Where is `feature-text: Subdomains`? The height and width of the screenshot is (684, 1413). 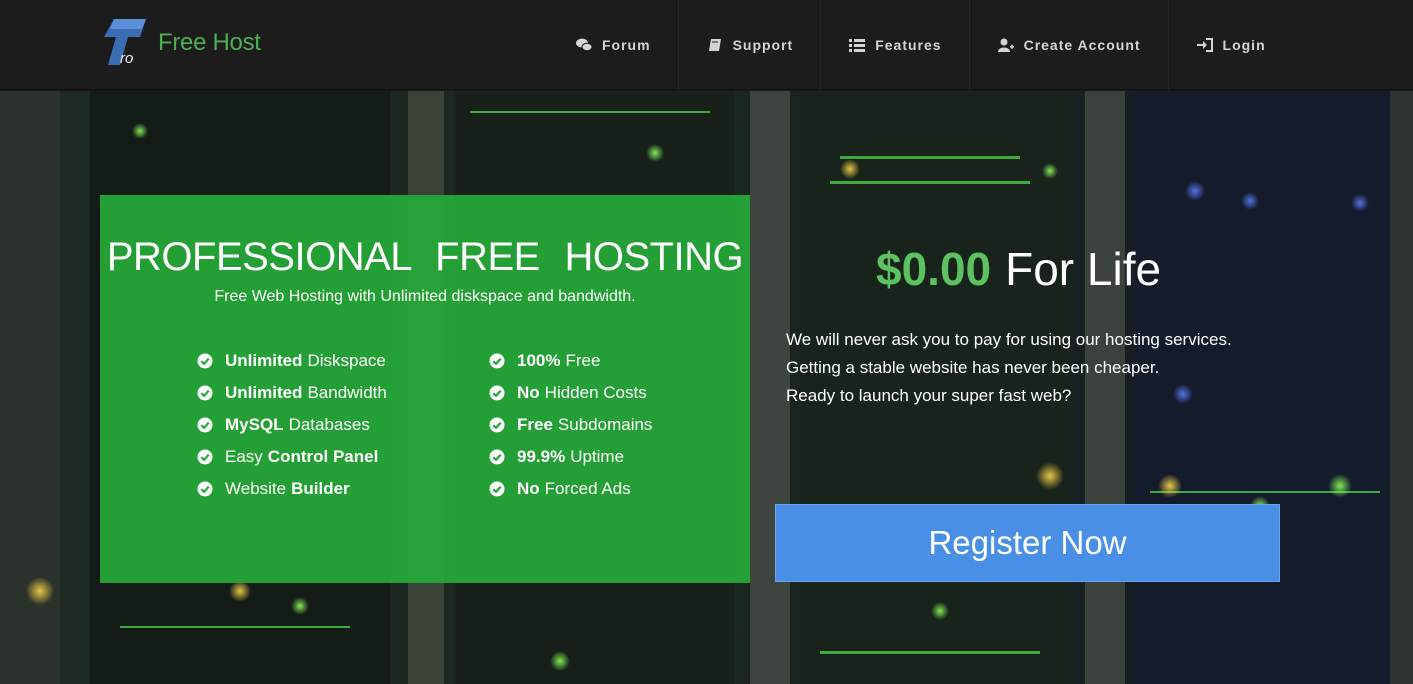 feature-text: Subdomains is located at coordinates (605, 424).